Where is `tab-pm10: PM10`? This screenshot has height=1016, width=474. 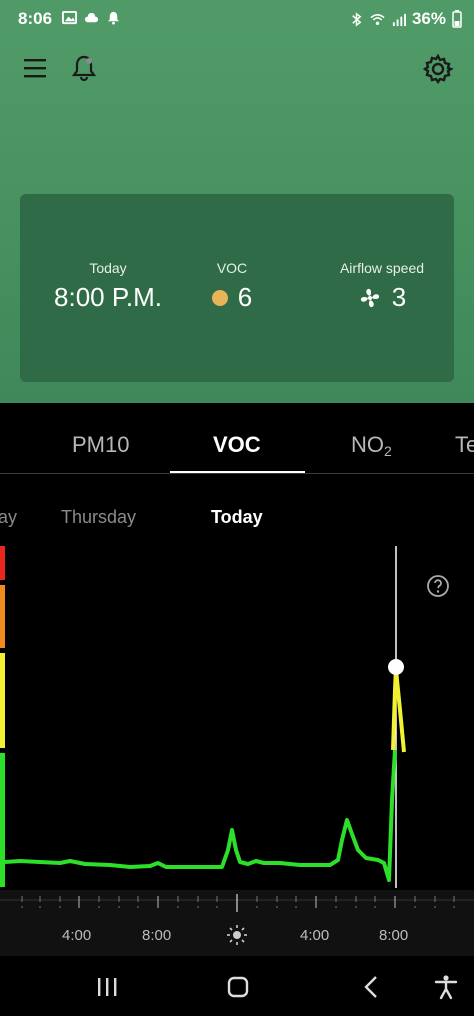
tab-pm10: PM10 is located at coordinates (100, 445).